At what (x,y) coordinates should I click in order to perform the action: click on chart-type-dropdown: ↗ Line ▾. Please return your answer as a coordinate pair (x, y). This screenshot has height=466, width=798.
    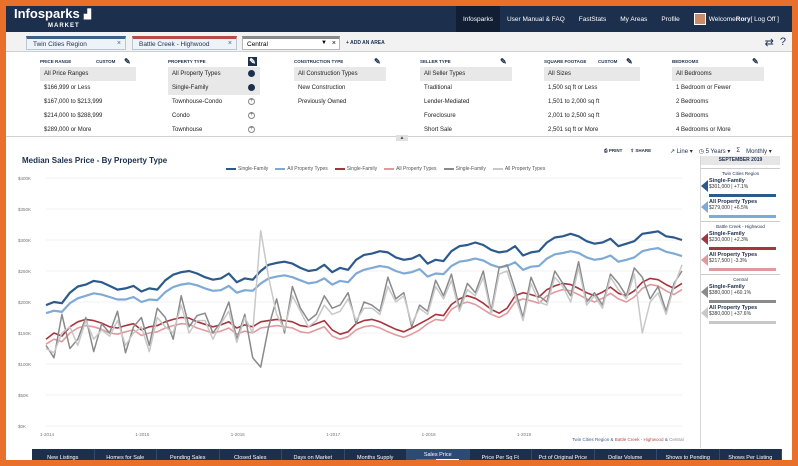
    Looking at the image, I should click on (681, 151).